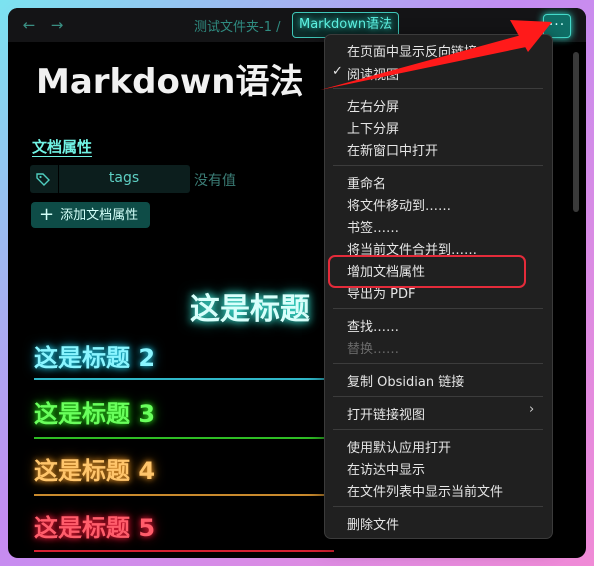  What do you see at coordinates (57, 25) in the screenshot?
I see `forward-arrow-icon: →` at bounding box center [57, 25].